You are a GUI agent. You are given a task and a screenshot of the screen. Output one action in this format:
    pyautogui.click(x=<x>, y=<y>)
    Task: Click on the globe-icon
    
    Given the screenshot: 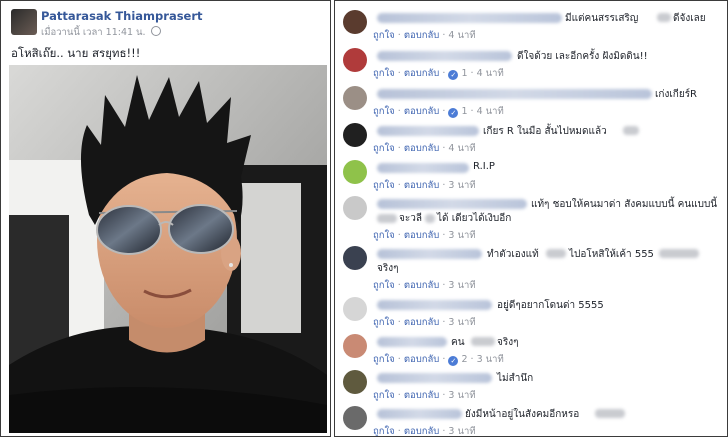 What is the action you would take?
    pyautogui.click(x=155, y=31)
    